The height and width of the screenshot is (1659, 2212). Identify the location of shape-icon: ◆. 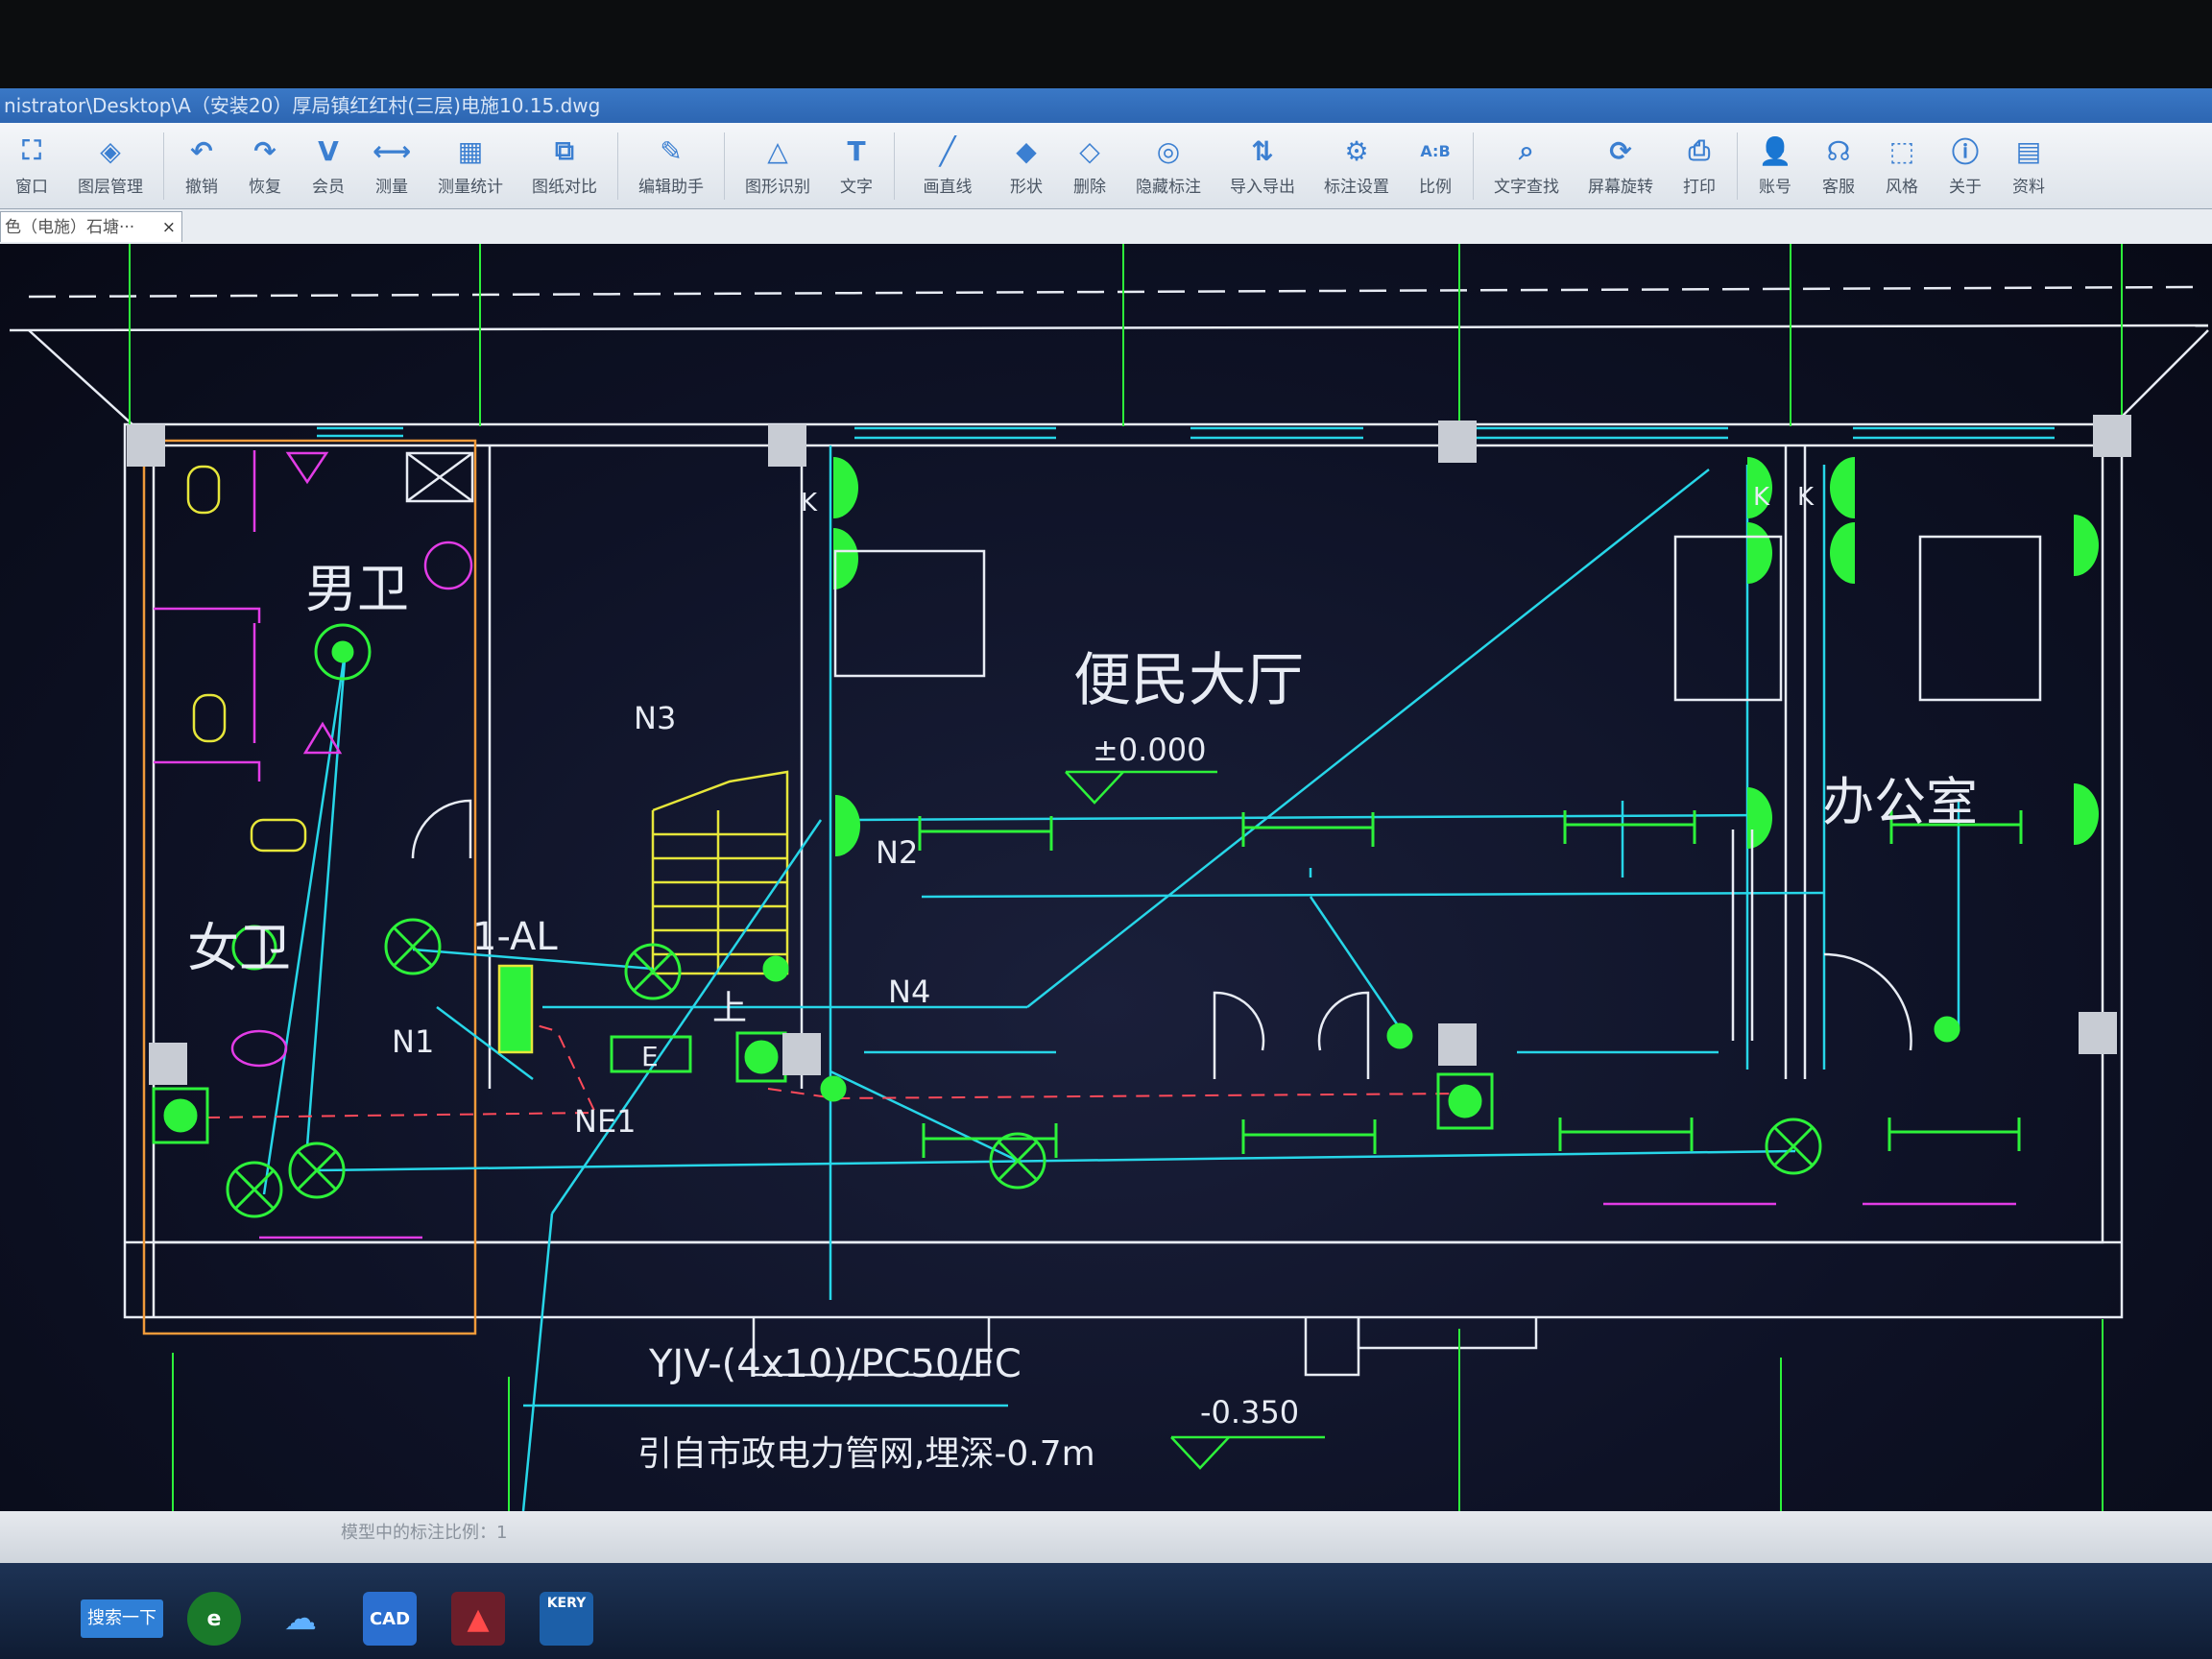
(1026, 150).